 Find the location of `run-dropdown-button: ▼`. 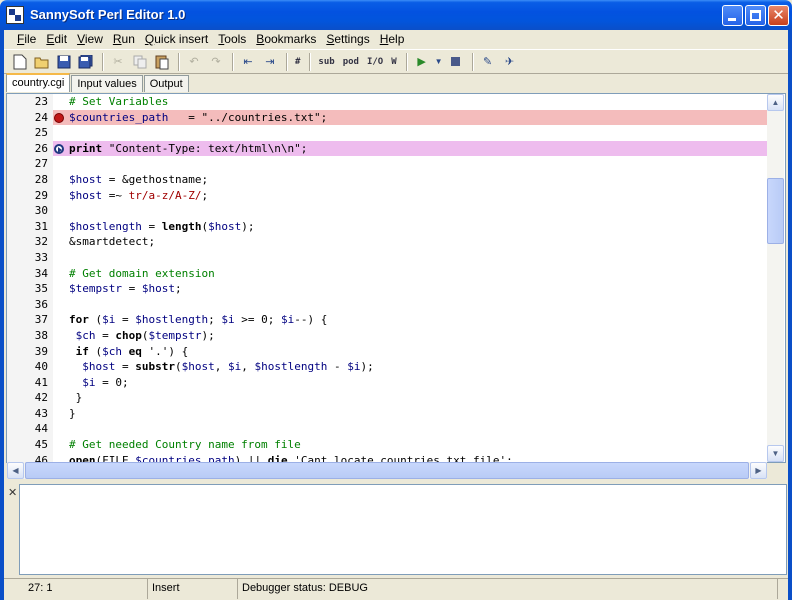

run-dropdown-button: ▼ is located at coordinates (439, 62).